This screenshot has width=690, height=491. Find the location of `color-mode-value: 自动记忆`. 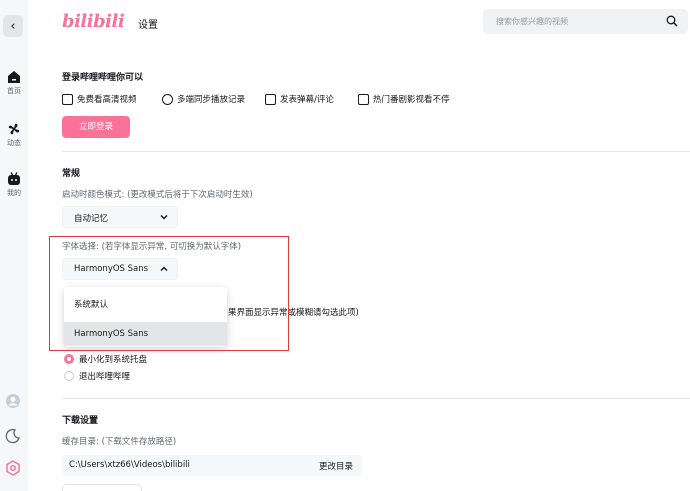

color-mode-value: 自动记忆 is located at coordinates (91, 219).